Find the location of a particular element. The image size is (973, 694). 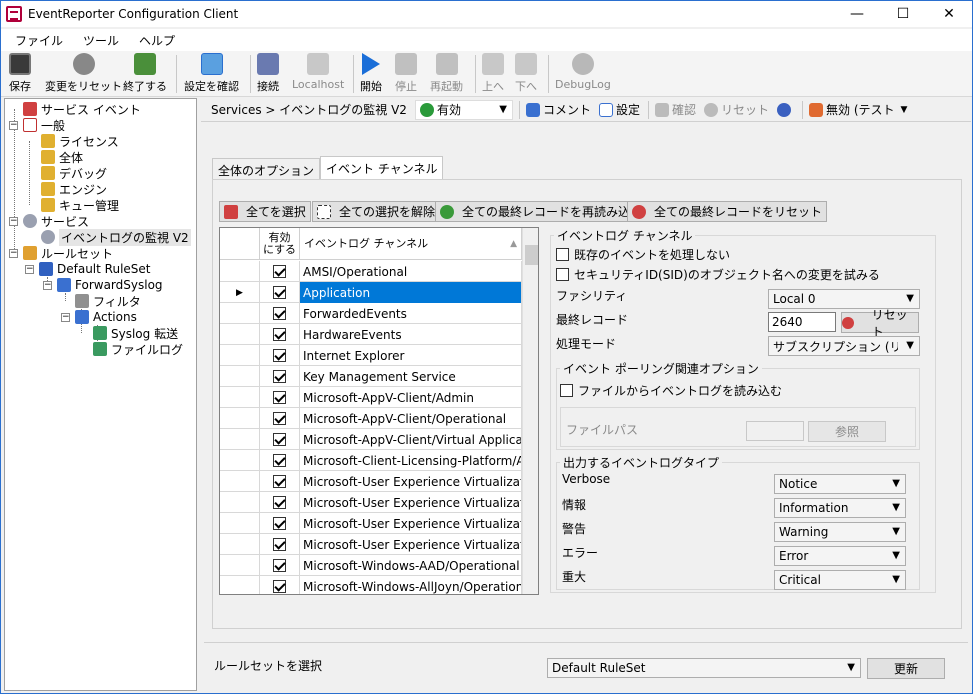

channel-name-cell: Internet Explorer is located at coordinates (411, 355).